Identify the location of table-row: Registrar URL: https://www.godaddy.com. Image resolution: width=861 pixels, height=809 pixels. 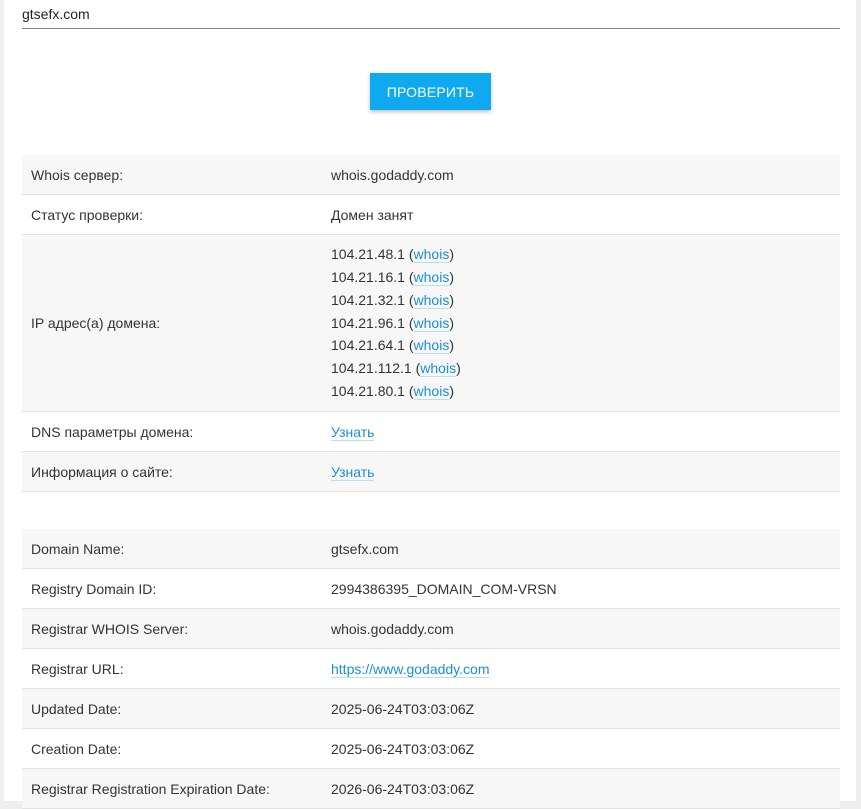
(431, 668).